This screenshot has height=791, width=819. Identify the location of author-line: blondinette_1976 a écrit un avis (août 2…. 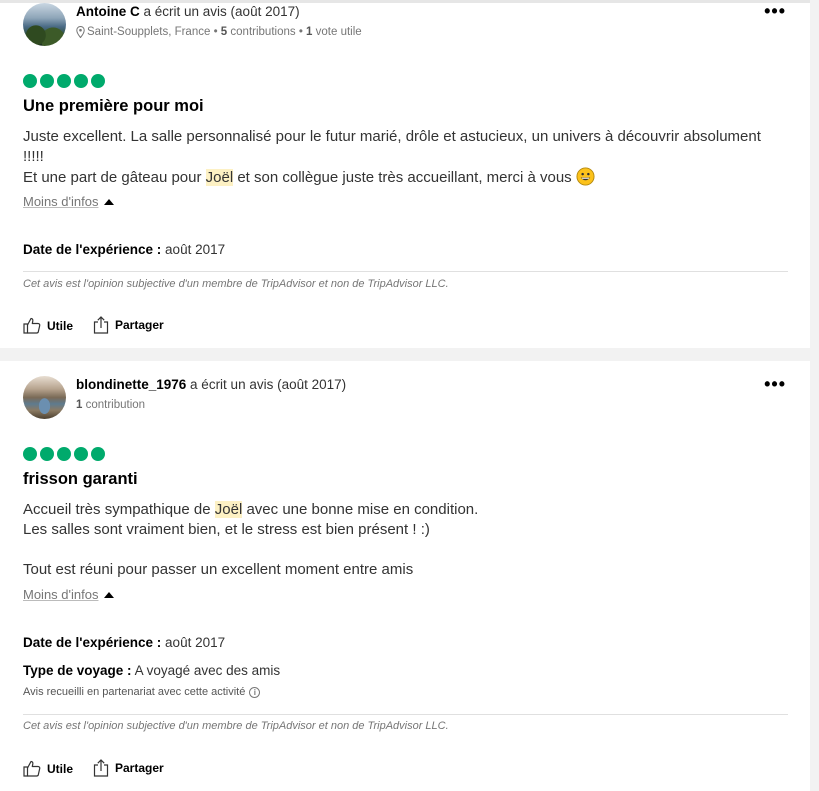
(211, 384).